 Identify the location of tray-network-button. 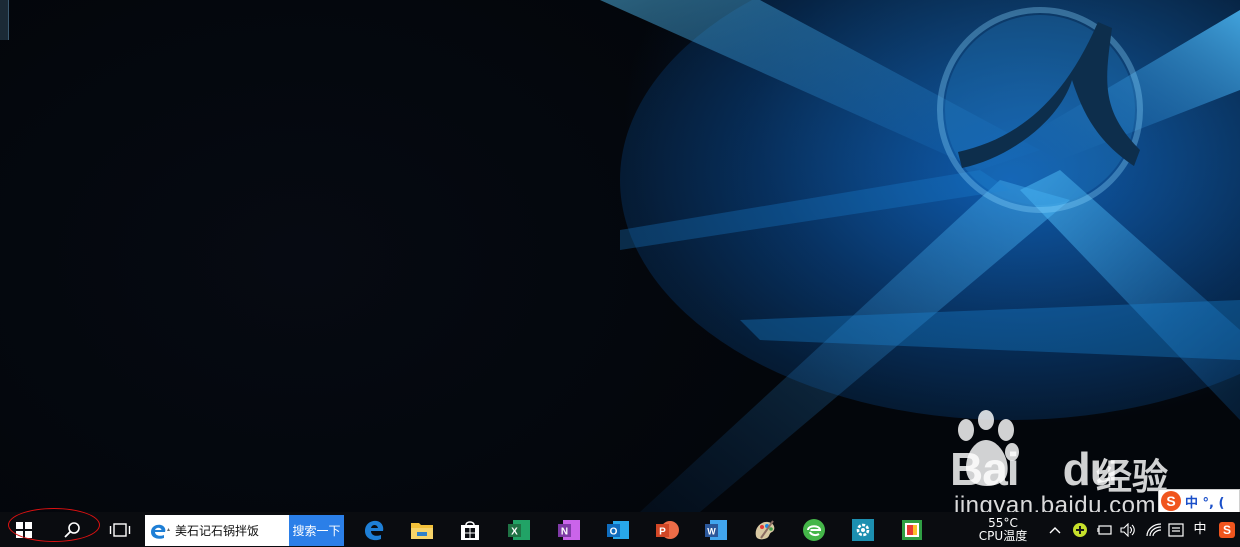
(1154, 529).